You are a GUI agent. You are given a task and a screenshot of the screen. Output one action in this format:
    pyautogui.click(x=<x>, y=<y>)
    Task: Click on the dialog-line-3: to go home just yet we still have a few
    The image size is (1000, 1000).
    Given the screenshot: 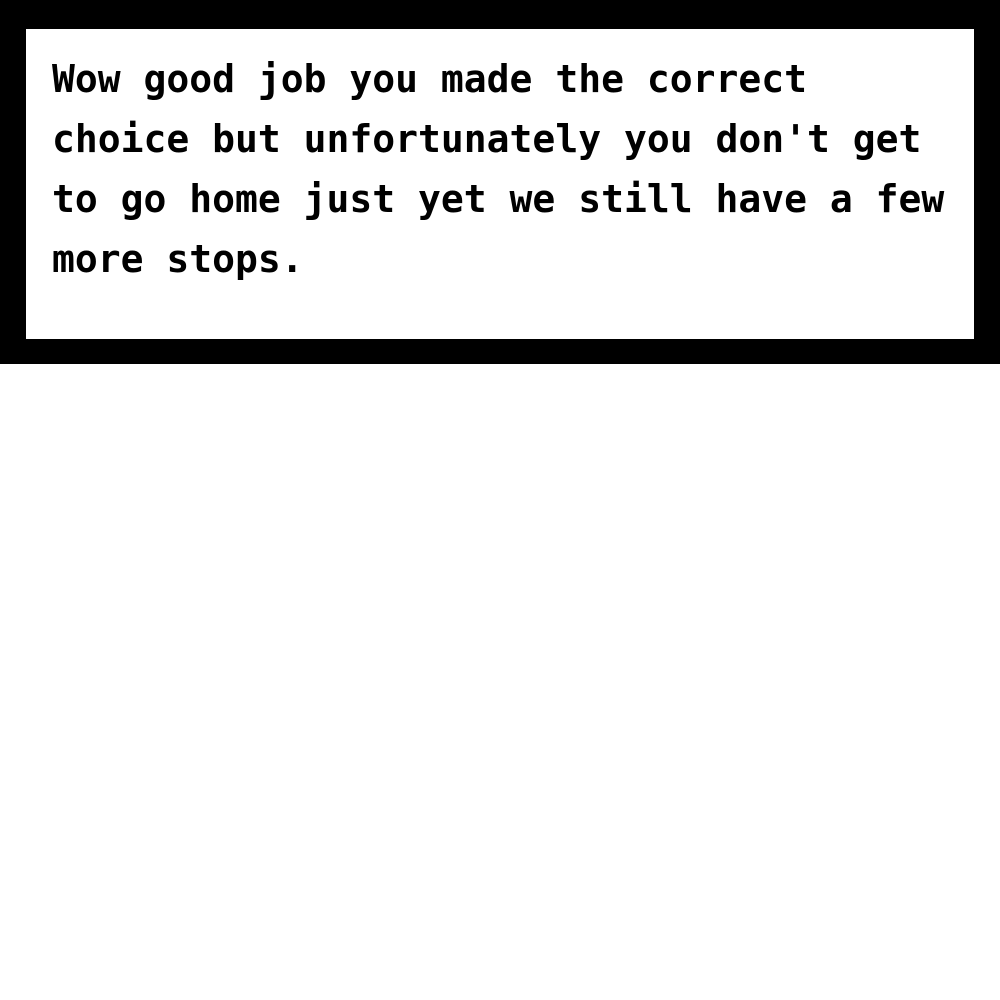 What is the action you would take?
    pyautogui.click(x=498, y=199)
    